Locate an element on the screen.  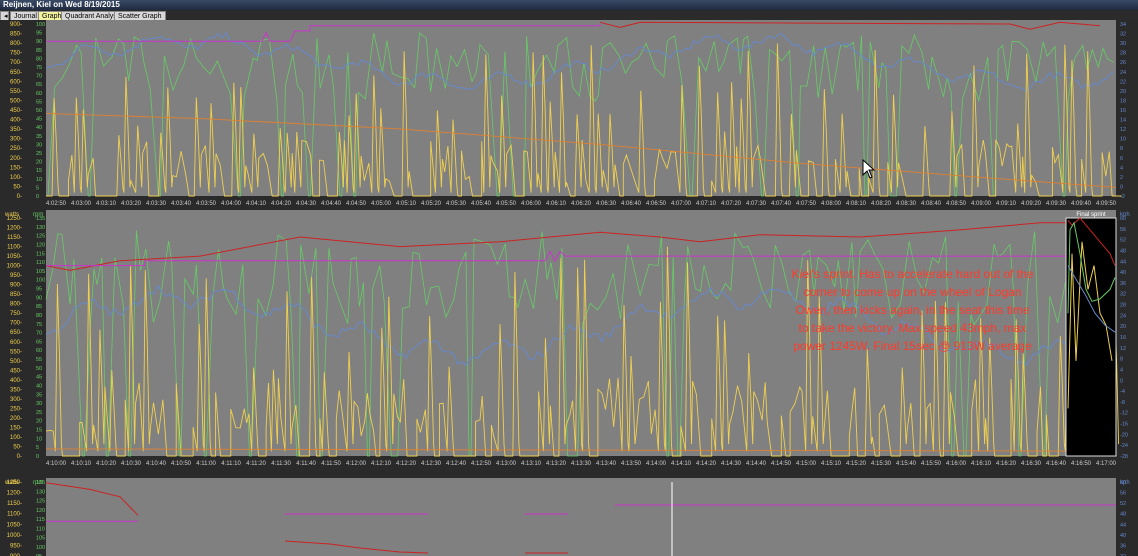
rpm-tick-label: 135 is located at coordinates (40, 483).